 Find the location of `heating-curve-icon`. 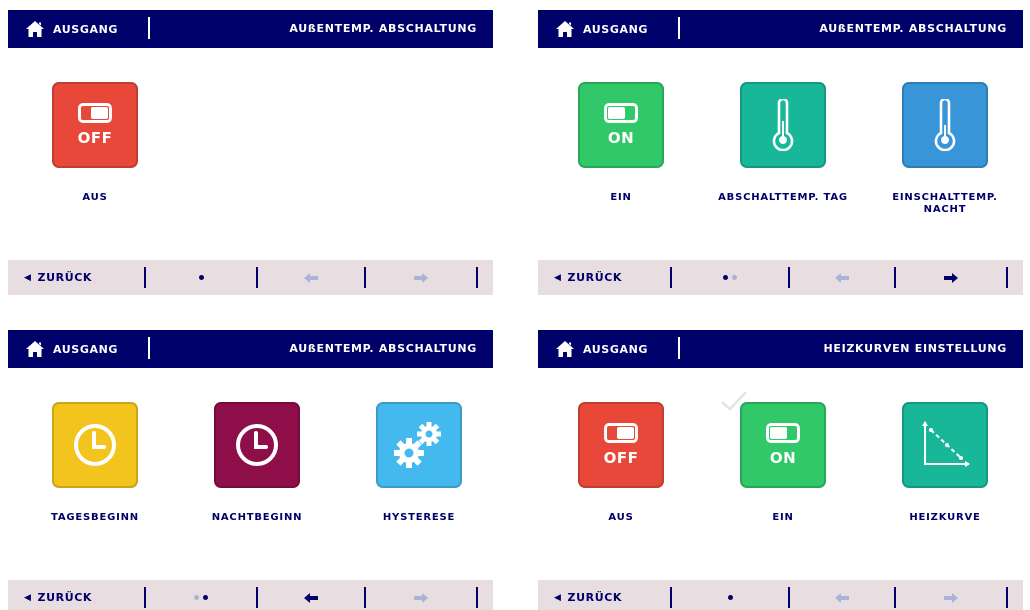

heating-curve-icon is located at coordinates (946, 444).